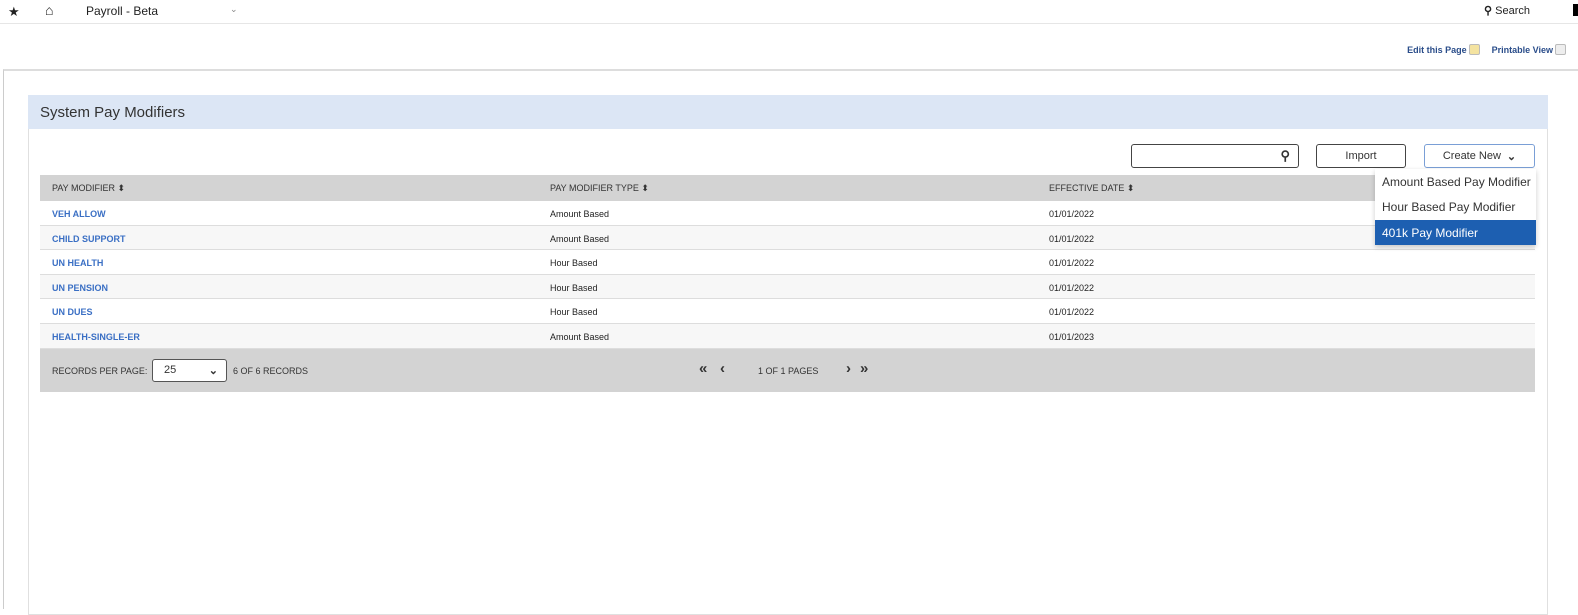 The image size is (1578, 615). I want to click on edit-page-link: Edit this Page, so click(1443, 49).